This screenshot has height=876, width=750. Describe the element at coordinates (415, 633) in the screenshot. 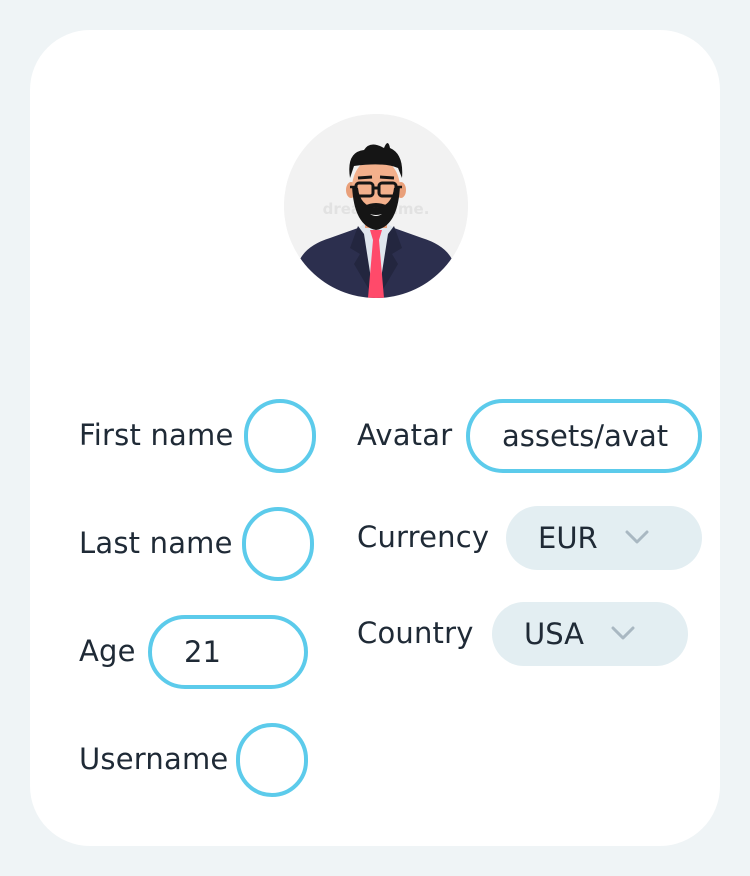

I see `country-label: Country` at that location.